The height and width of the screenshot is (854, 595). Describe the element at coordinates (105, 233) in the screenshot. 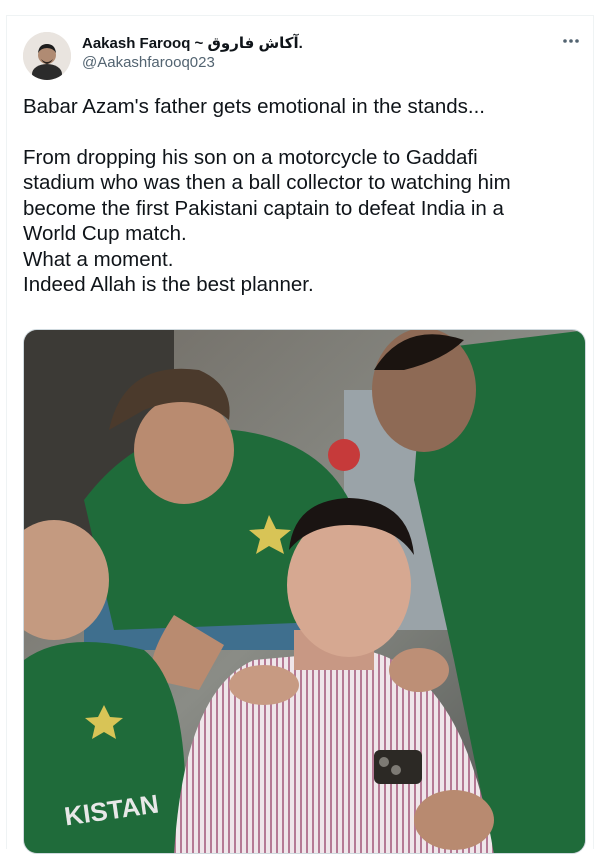

I see `tweet-line: World Cup match.` at that location.